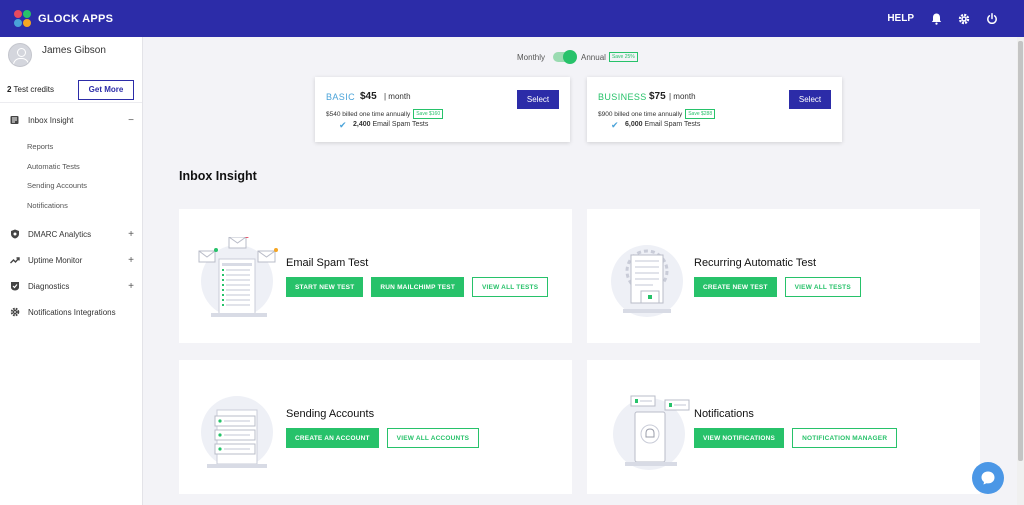 The width and height of the screenshot is (1024, 505). What do you see at coordinates (60, 234) in the screenshot?
I see `sidebar-item-label: DMARC Analytics` at bounding box center [60, 234].